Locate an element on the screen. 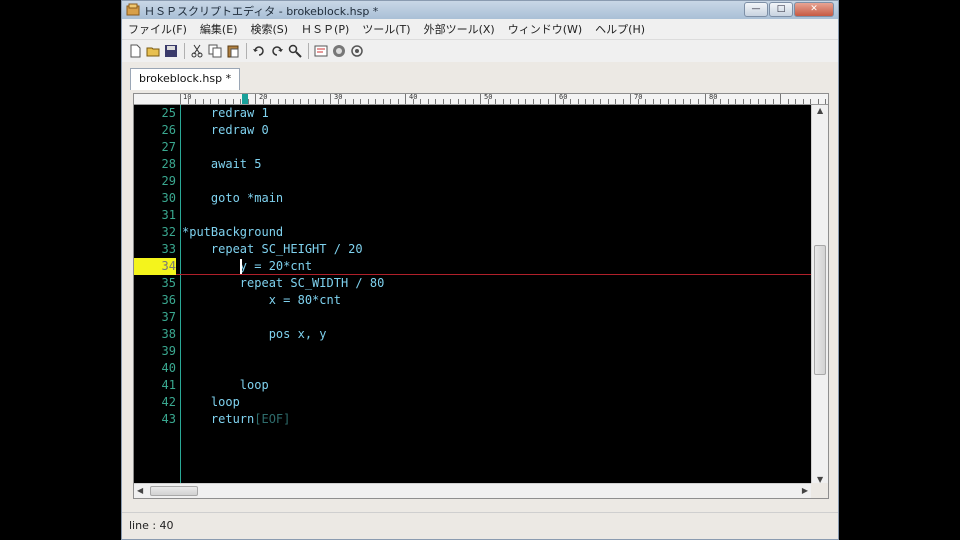  code-line: 40 is located at coordinates (472, 368).